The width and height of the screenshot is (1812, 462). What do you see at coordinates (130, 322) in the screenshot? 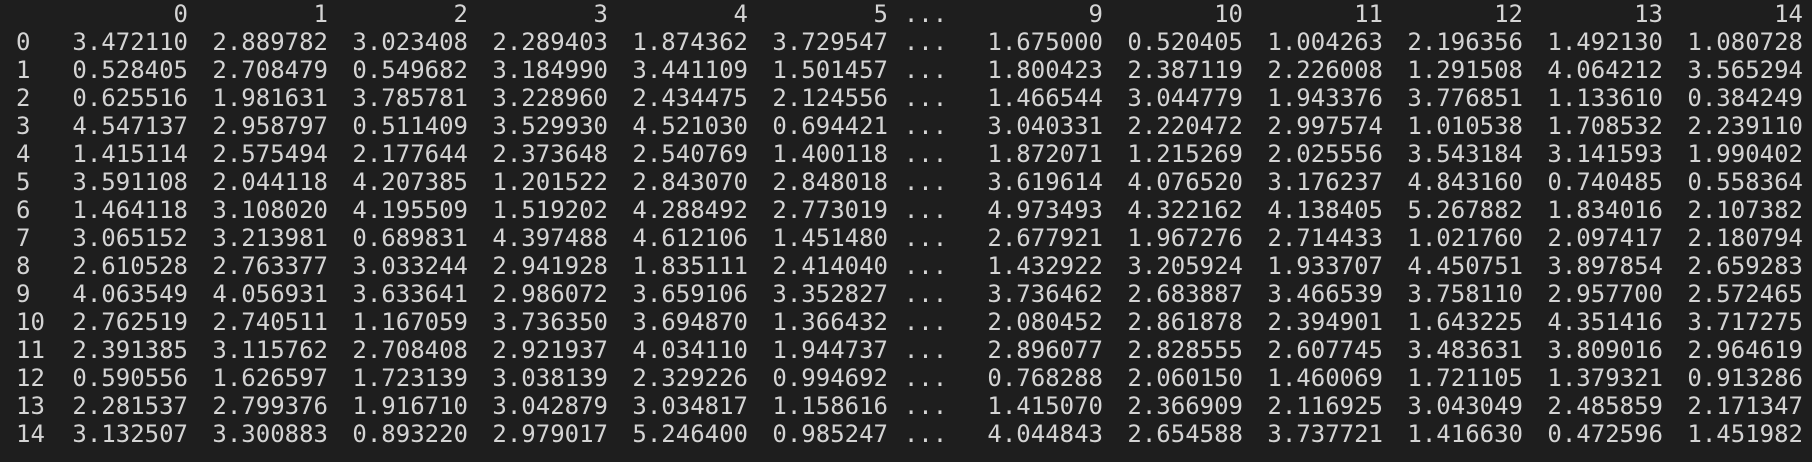
I see `table-cell: 2.762519` at bounding box center [130, 322].